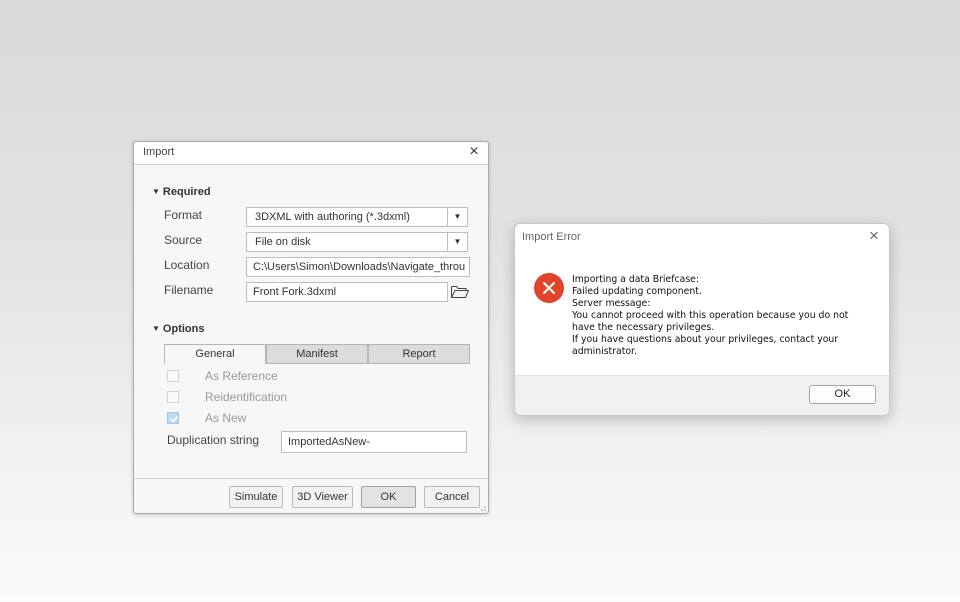 The height and width of the screenshot is (602, 960). I want to click on source-dropdown-arrow-icon: ▼, so click(457, 242).